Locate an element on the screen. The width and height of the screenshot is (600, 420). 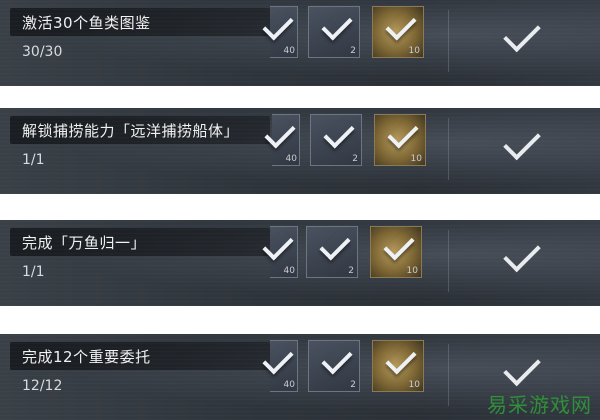
task-title: 完成12个重要委托 is located at coordinates (86, 357).